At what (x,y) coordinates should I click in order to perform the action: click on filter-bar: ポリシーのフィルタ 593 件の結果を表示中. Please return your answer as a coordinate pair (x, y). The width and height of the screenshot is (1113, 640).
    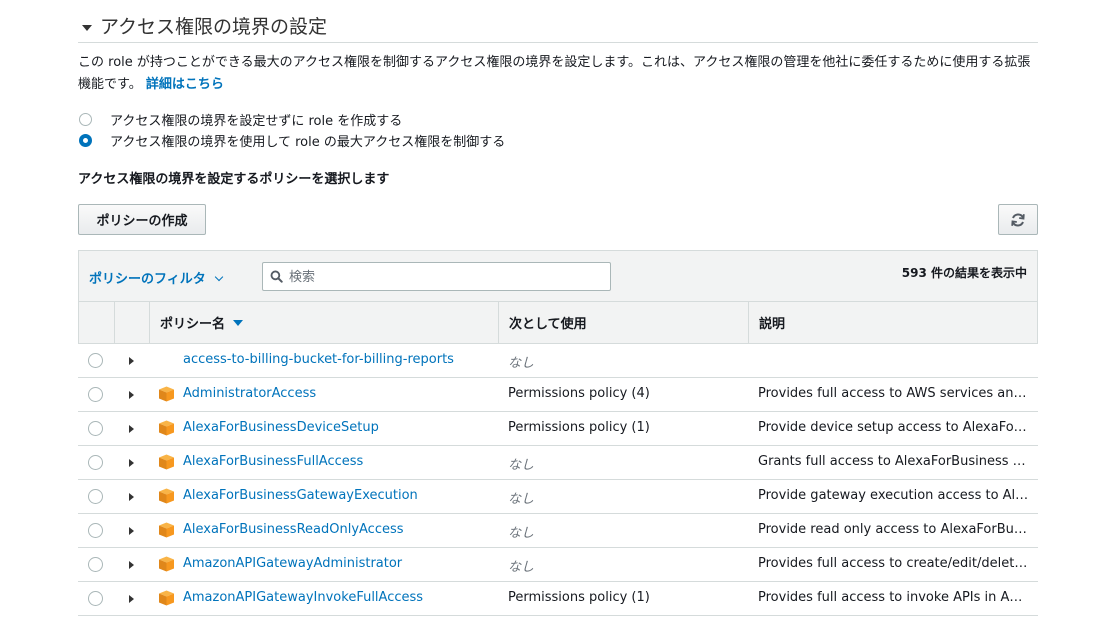
    Looking at the image, I should click on (558, 276).